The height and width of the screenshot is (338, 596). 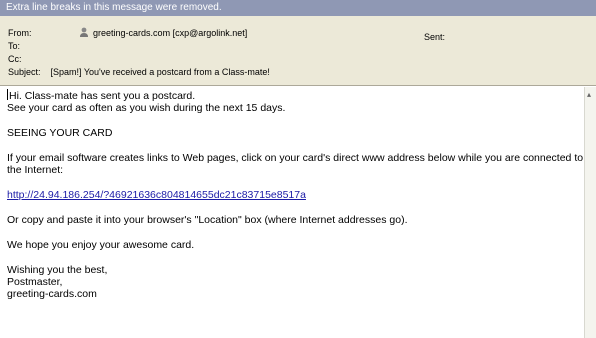 What do you see at coordinates (60, 133) in the screenshot?
I see `section-title: SEEING YOUR CARD` at bounding box center [60, 133].